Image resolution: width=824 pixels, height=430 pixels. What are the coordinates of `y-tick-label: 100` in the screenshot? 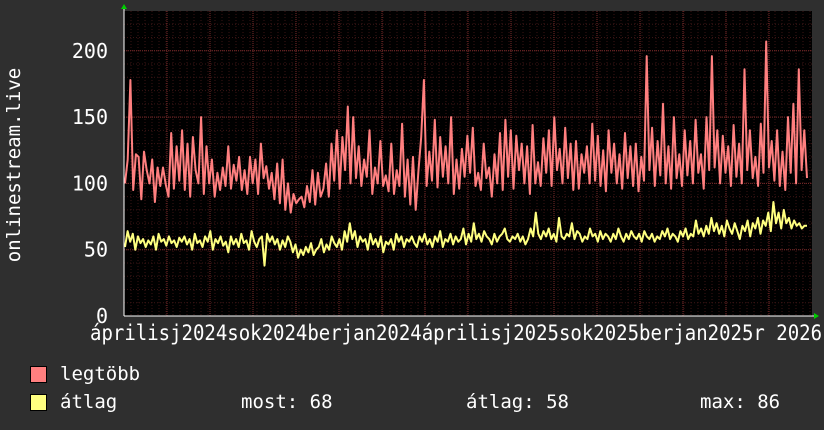 It's located at (90, 183).